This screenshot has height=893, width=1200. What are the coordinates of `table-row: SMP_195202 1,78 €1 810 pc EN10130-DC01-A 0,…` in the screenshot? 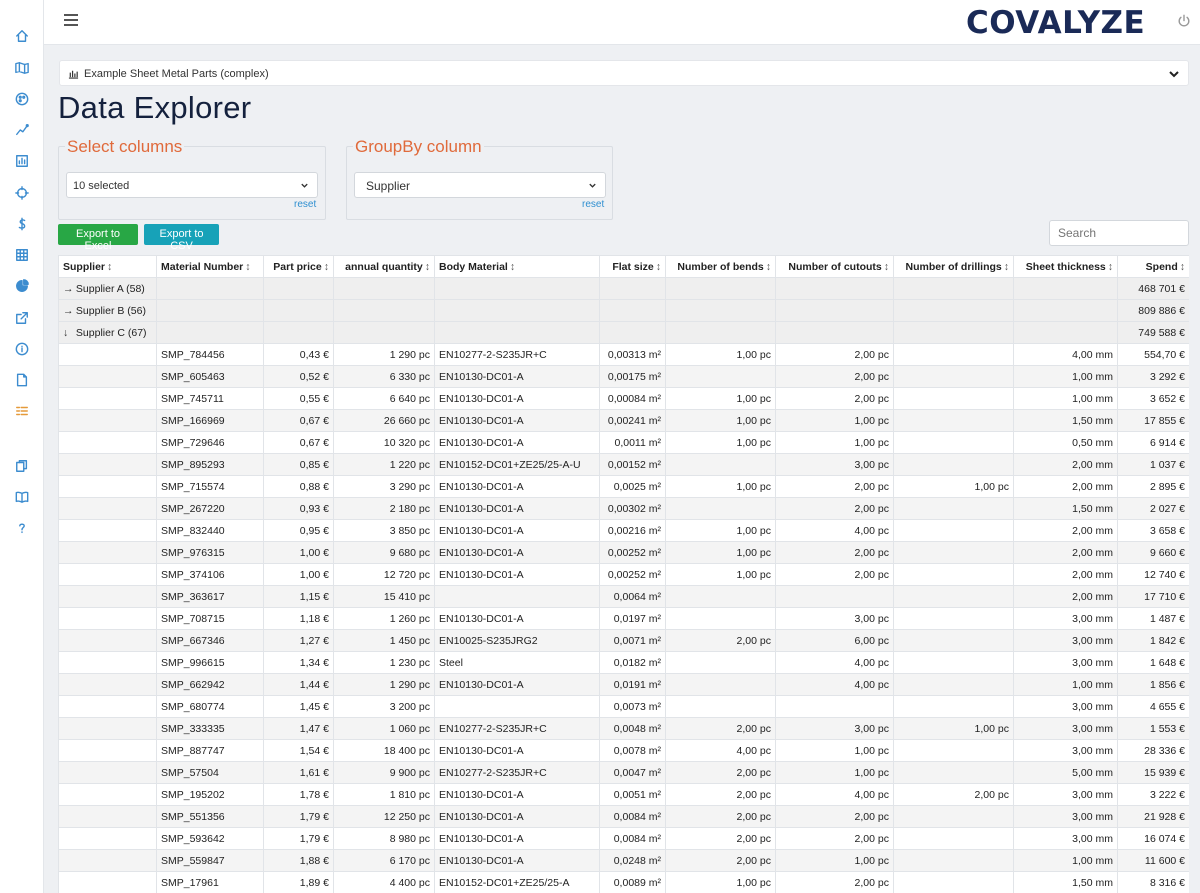 It's located at (623, 794).